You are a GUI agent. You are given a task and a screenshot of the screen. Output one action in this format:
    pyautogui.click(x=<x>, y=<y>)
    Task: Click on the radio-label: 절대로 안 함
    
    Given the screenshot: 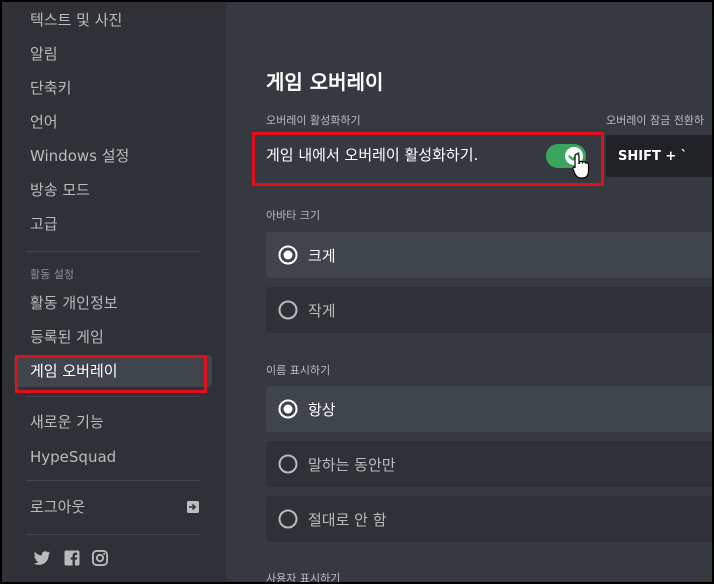 What is the action you would take?
    pyautogui.click(x=347, y=520)
    